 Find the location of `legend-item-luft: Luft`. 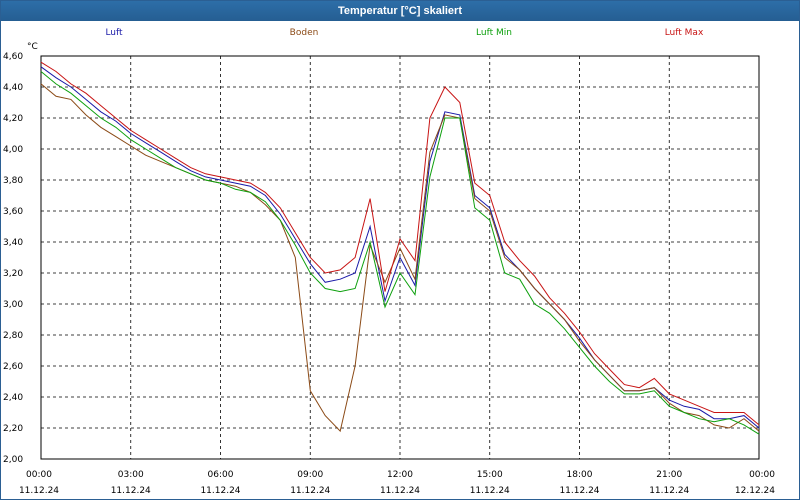

legend-item-luft: Luft is located at coordinates (114, 33).